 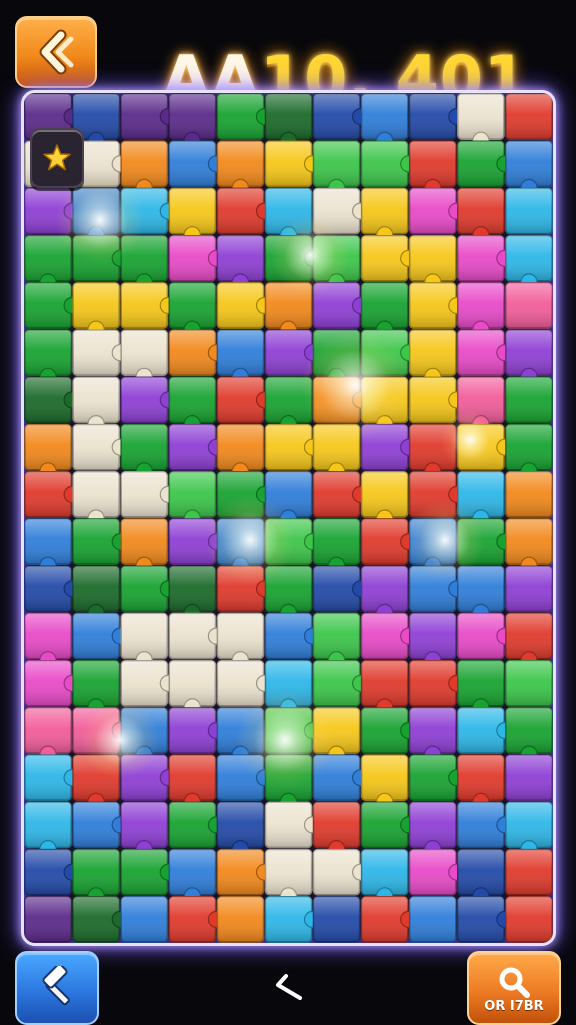 What do you see at coordinates (514, 988) in the screenshot?
I see `hint-button: OR I7BR` at bounding box center [514, 988].